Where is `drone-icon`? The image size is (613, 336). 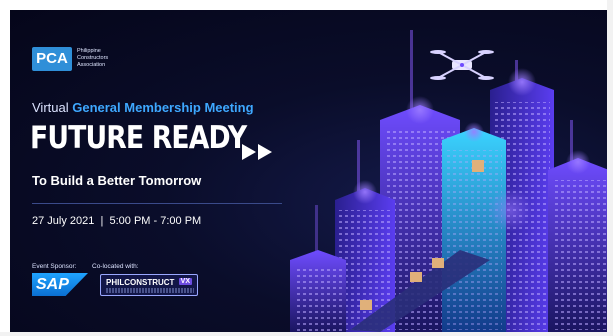 drone-icon is located at coordinates (462, 65).